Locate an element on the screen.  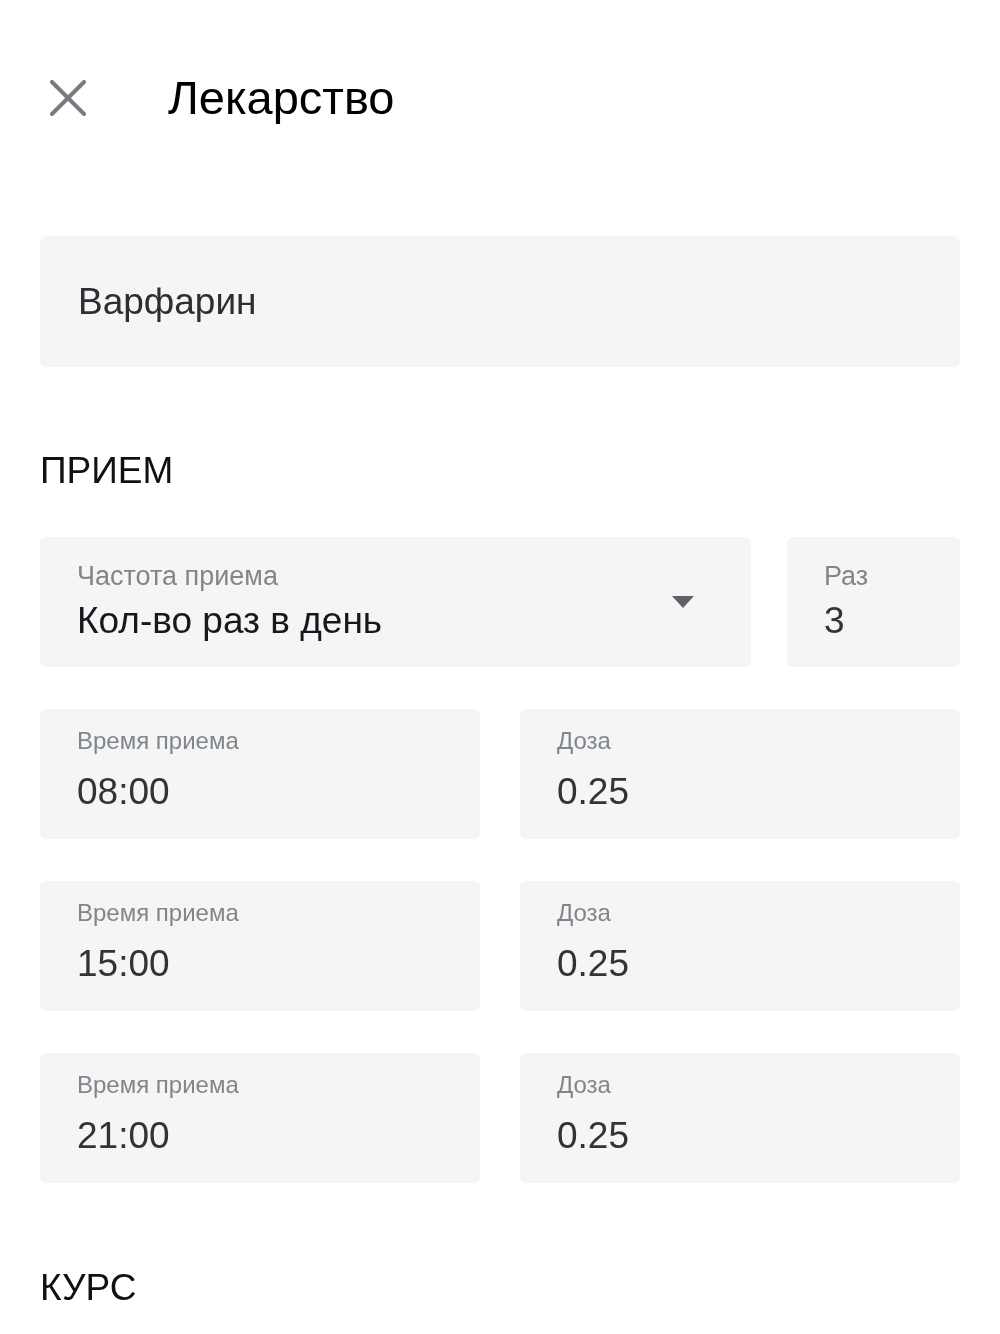
time-field: Время приема 15:00 is located at coordinates (260, 946).